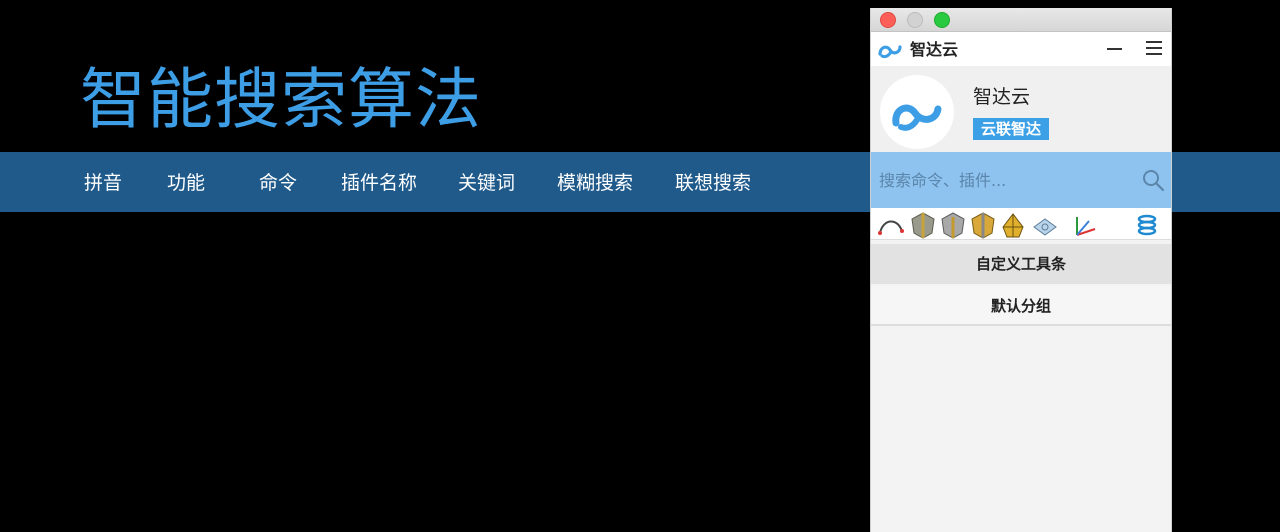 The height and width of the screenshot is (532, 1280). I want to click on window-titlebar, so click(1021, 20).